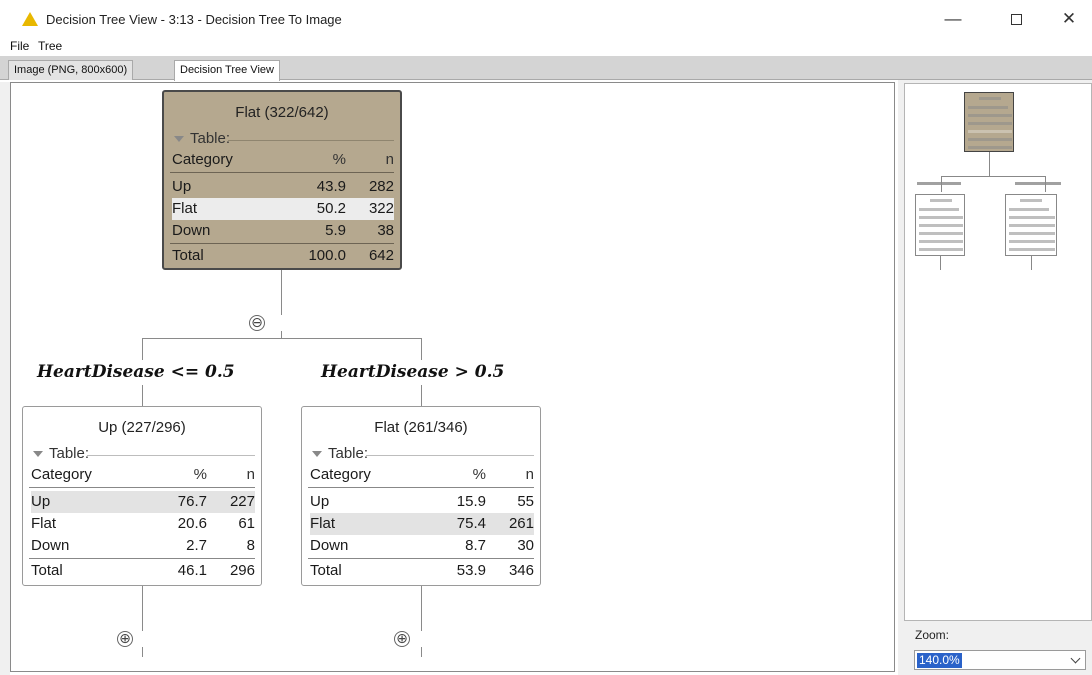 This screenshot has height=675, width=1092. What do you see at coordinates (71, 70) in the screenshot?
I see `tab-image-png: Image (PNG, 800x600)` at bounding box center [71, 70].